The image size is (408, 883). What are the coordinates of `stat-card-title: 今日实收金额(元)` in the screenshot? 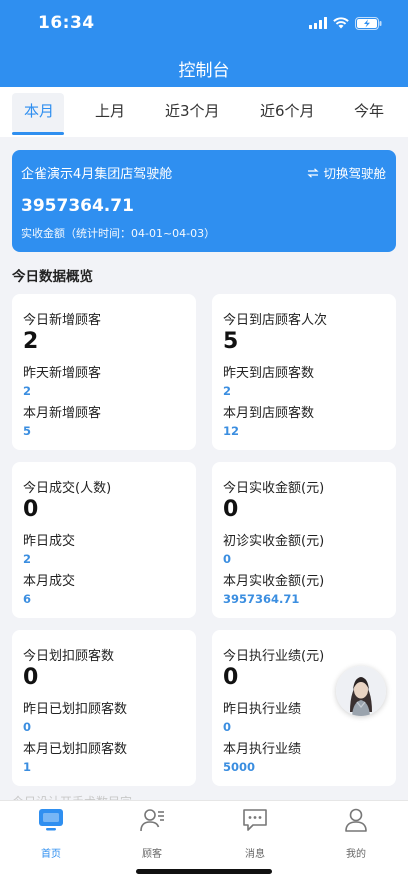 It's located at (274, 488).